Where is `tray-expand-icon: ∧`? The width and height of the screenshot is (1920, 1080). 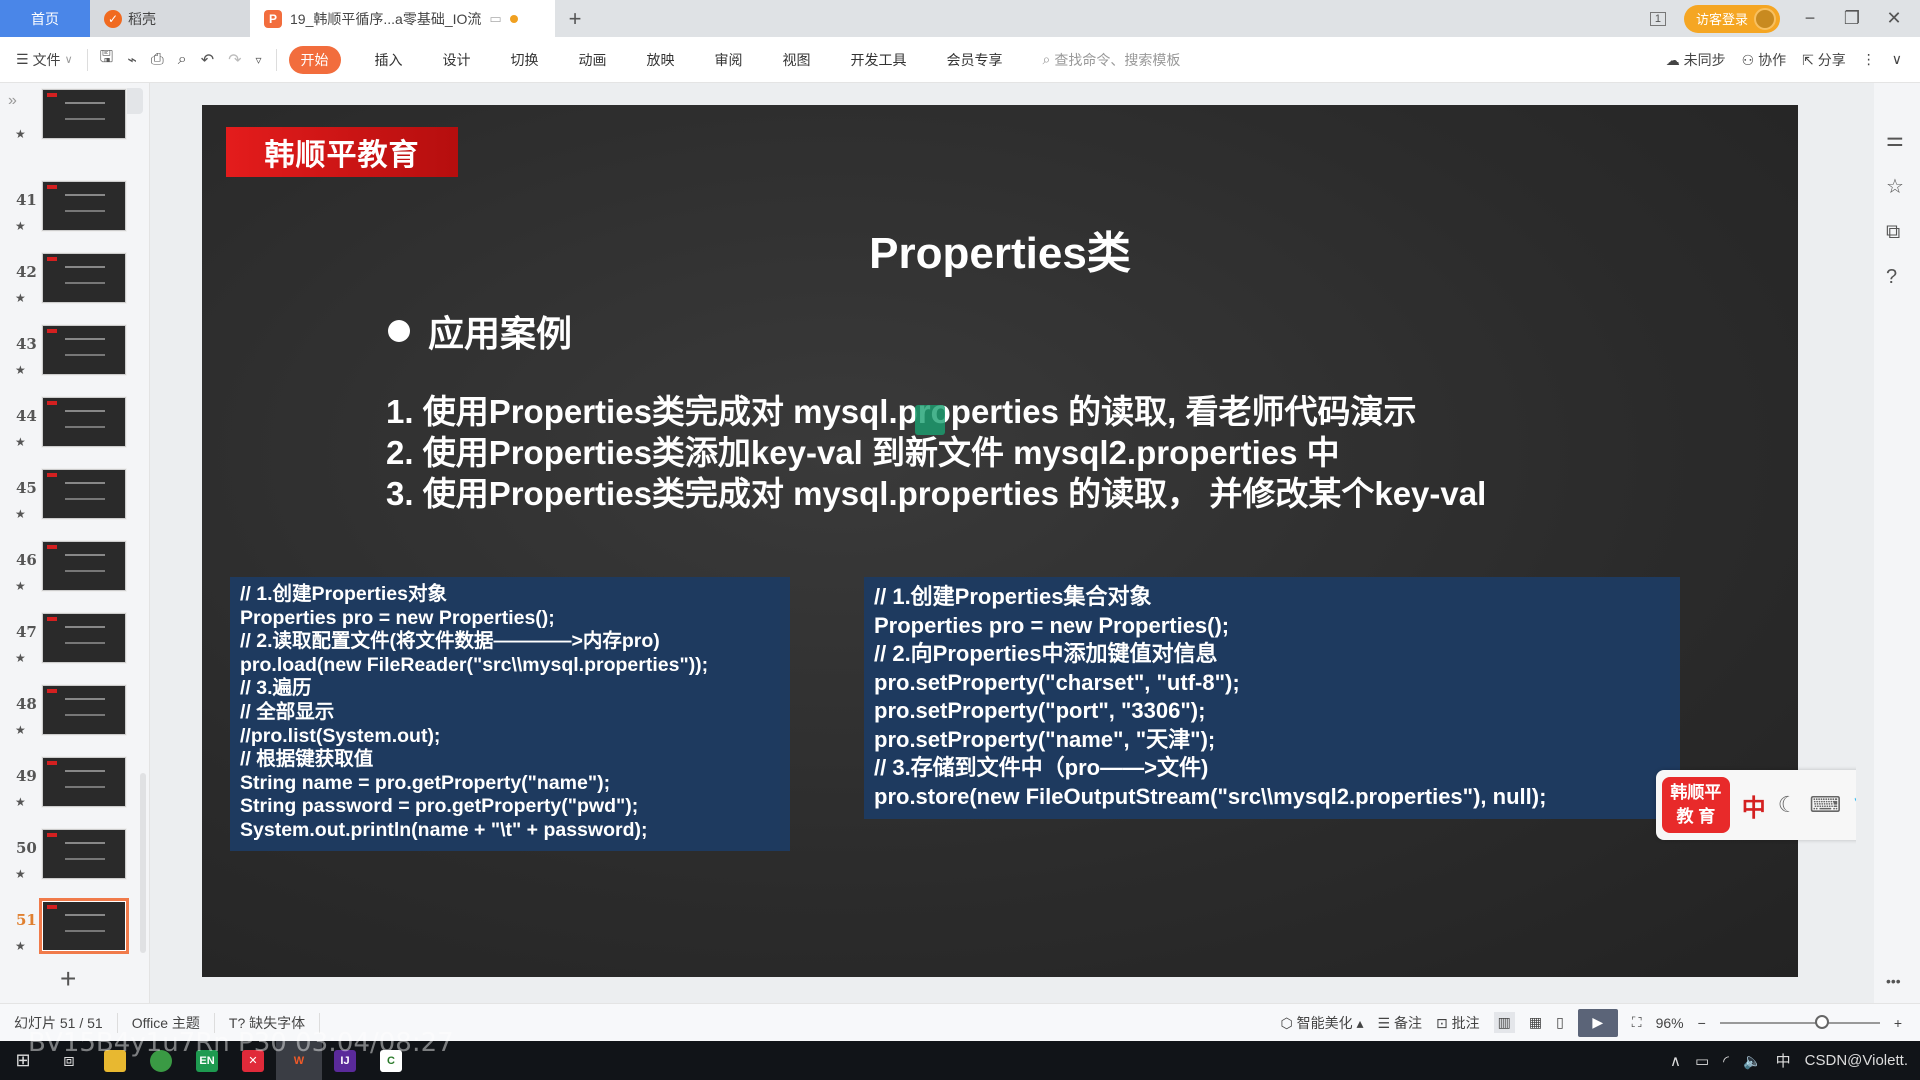 tray-expand-icon: ∧ is located at coordinates (1675, 1061).